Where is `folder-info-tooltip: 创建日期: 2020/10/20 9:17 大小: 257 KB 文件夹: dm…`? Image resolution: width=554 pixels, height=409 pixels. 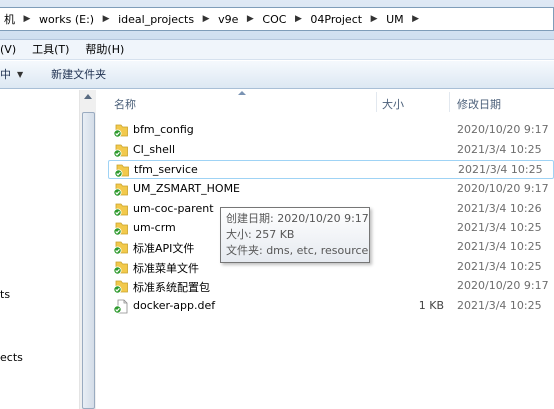
folder-info-tooltip: 创建日期: 2020/10/20 9:17 大小: 257 KB 文件夹: dm… is located at coordinates (295, 235).